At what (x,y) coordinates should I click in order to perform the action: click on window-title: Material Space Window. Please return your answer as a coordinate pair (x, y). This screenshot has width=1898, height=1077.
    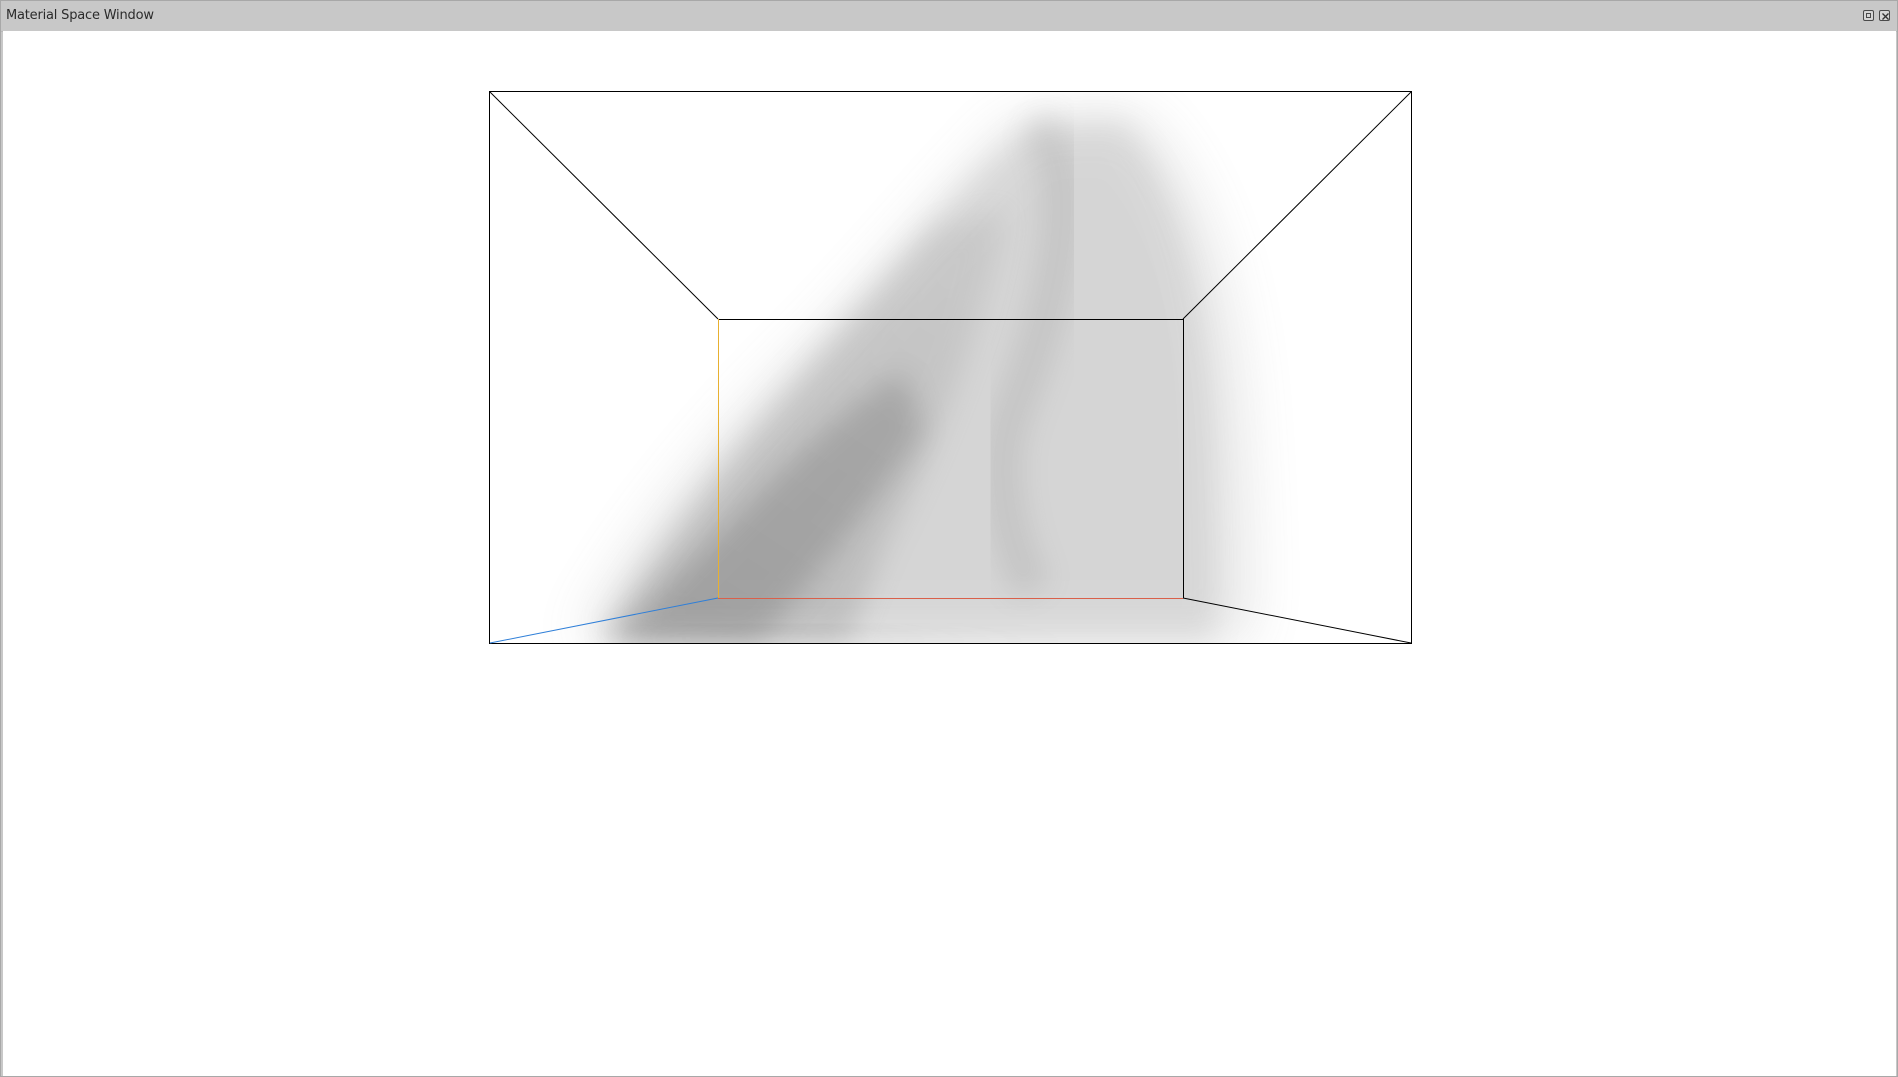
    Looking at the image, I should click on (80, 15).